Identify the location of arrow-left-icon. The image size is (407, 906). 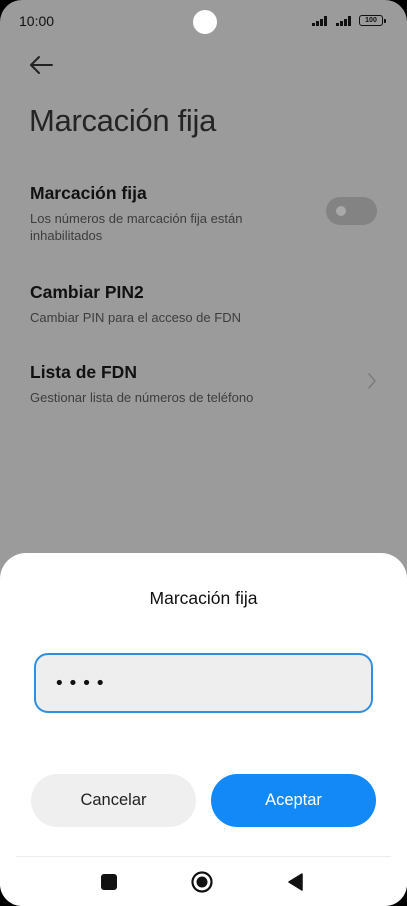
(41, 65).